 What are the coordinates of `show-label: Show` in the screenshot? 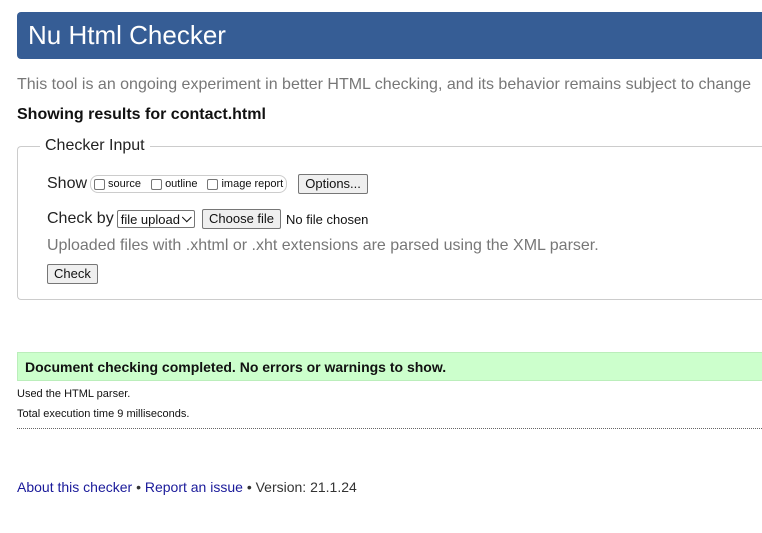 It's located at (67, 183).